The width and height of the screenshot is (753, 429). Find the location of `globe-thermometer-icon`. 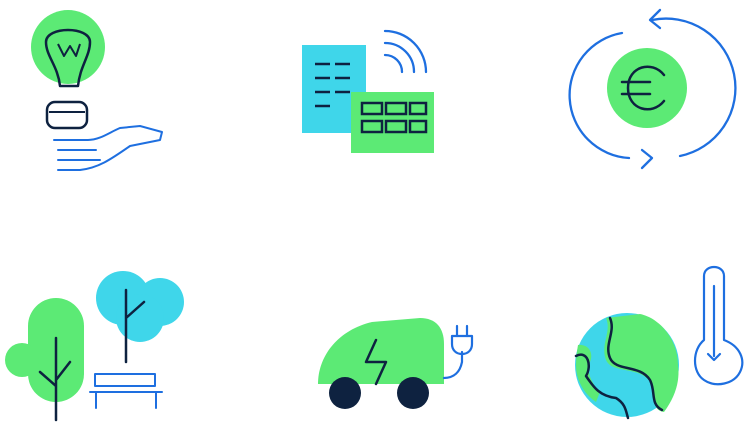

globe-thermometer-icon is located at coordinates (659, 342).